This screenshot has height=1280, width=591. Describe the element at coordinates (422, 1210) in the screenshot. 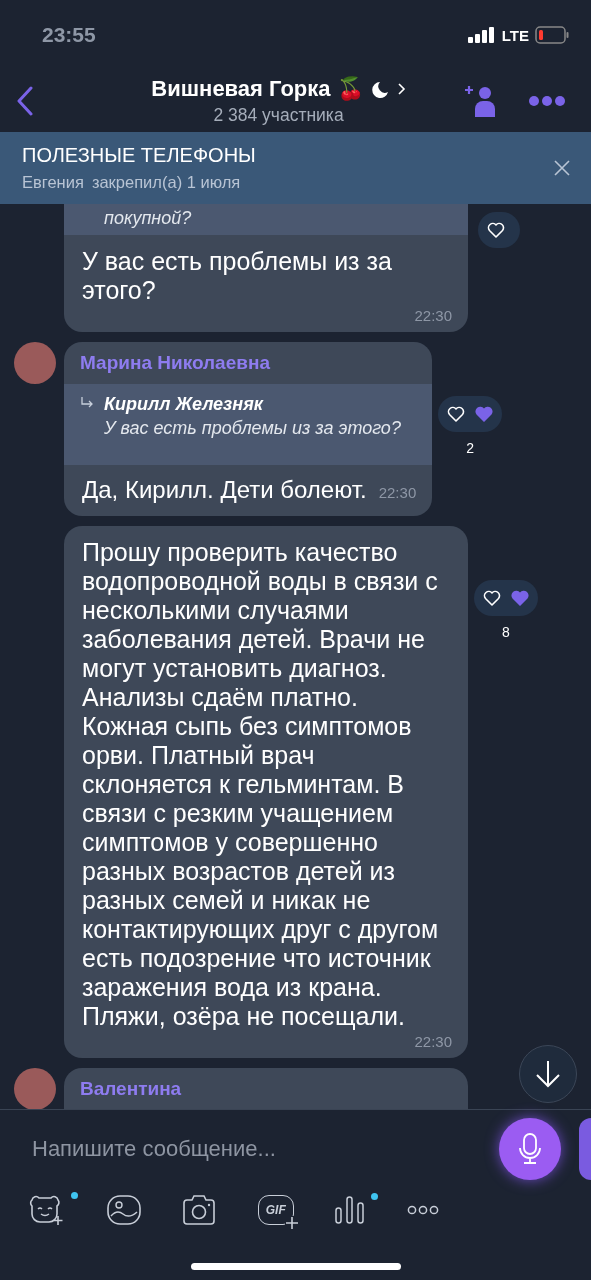

I see `more-icon` at that location.